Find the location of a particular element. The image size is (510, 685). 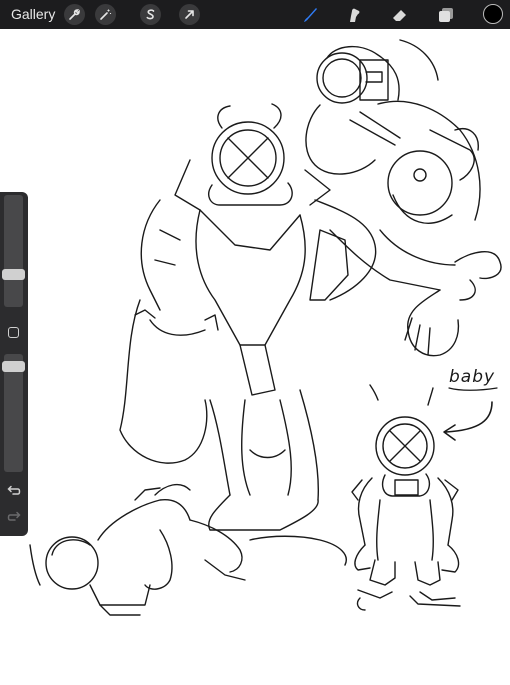

eraser-icon is located at coordinates (400, 15).